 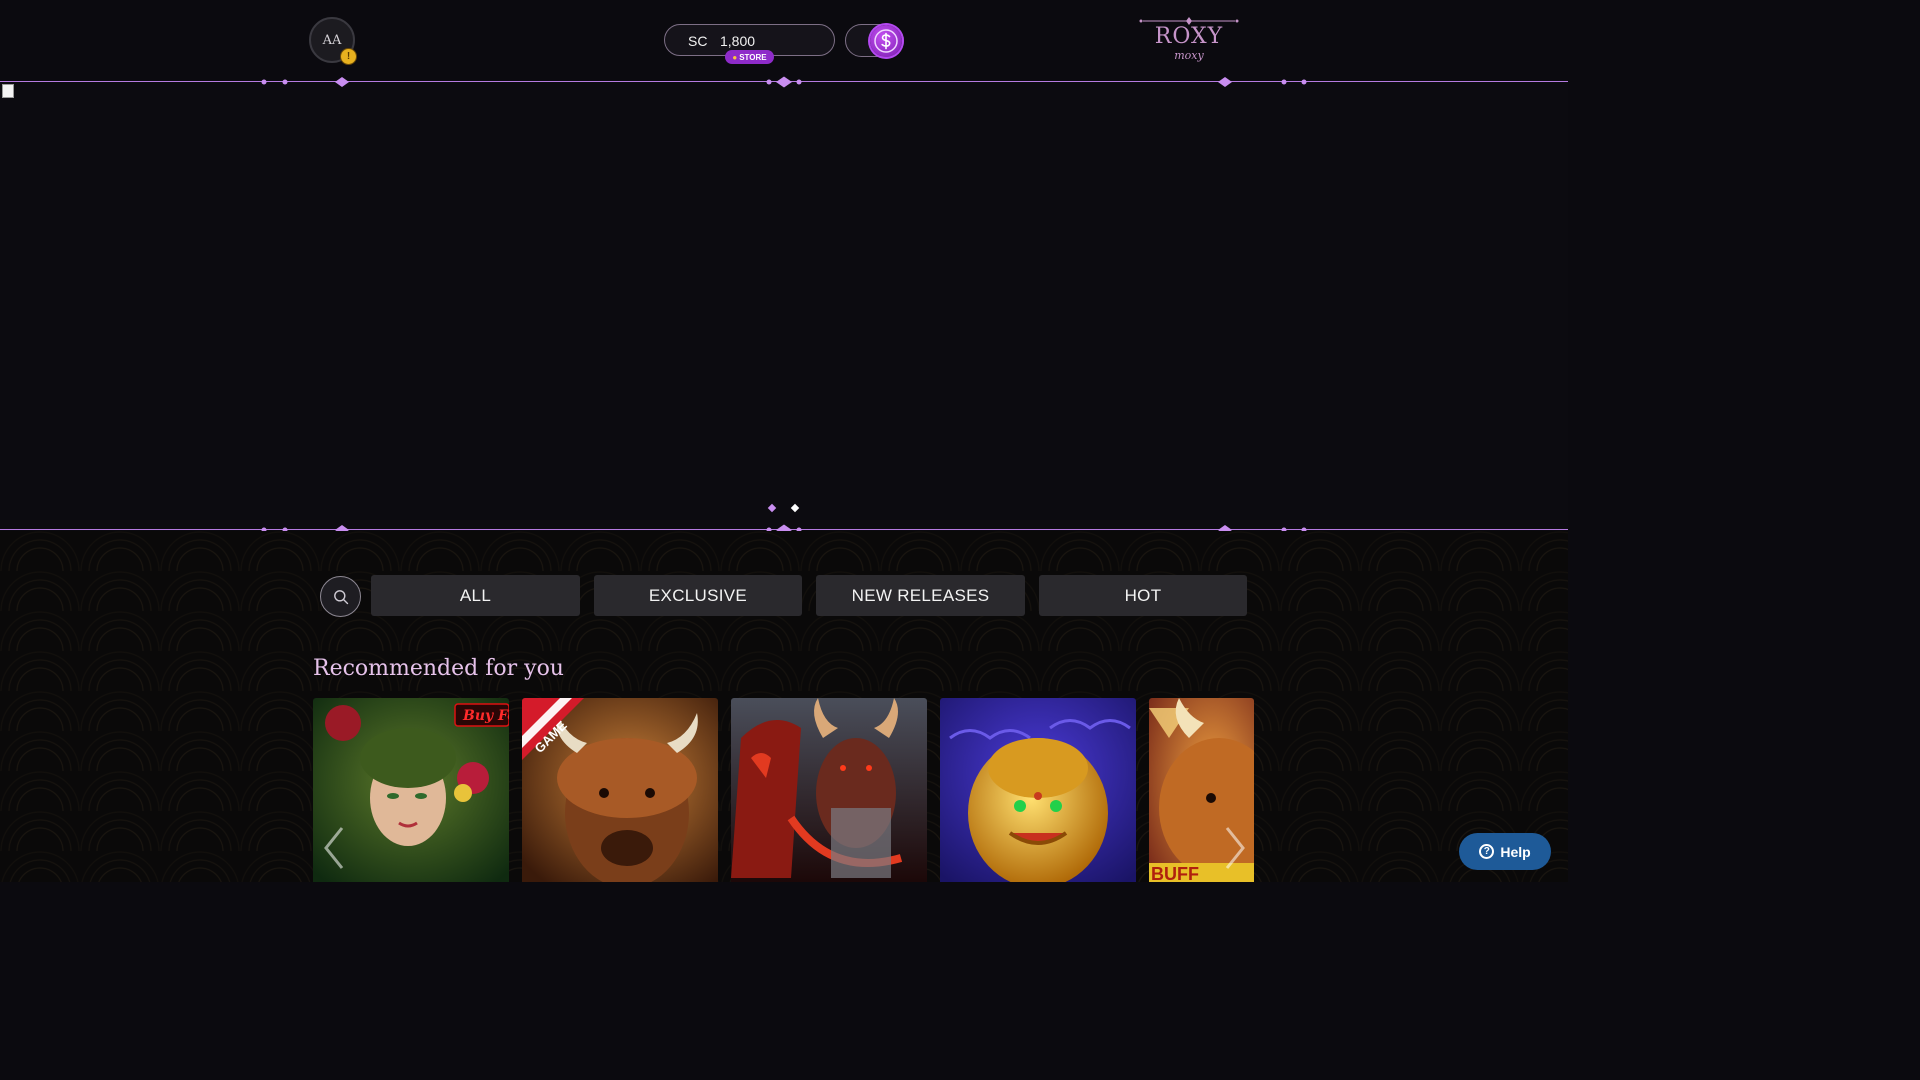 I want to click on search-icon, so click(x=340, y=596).